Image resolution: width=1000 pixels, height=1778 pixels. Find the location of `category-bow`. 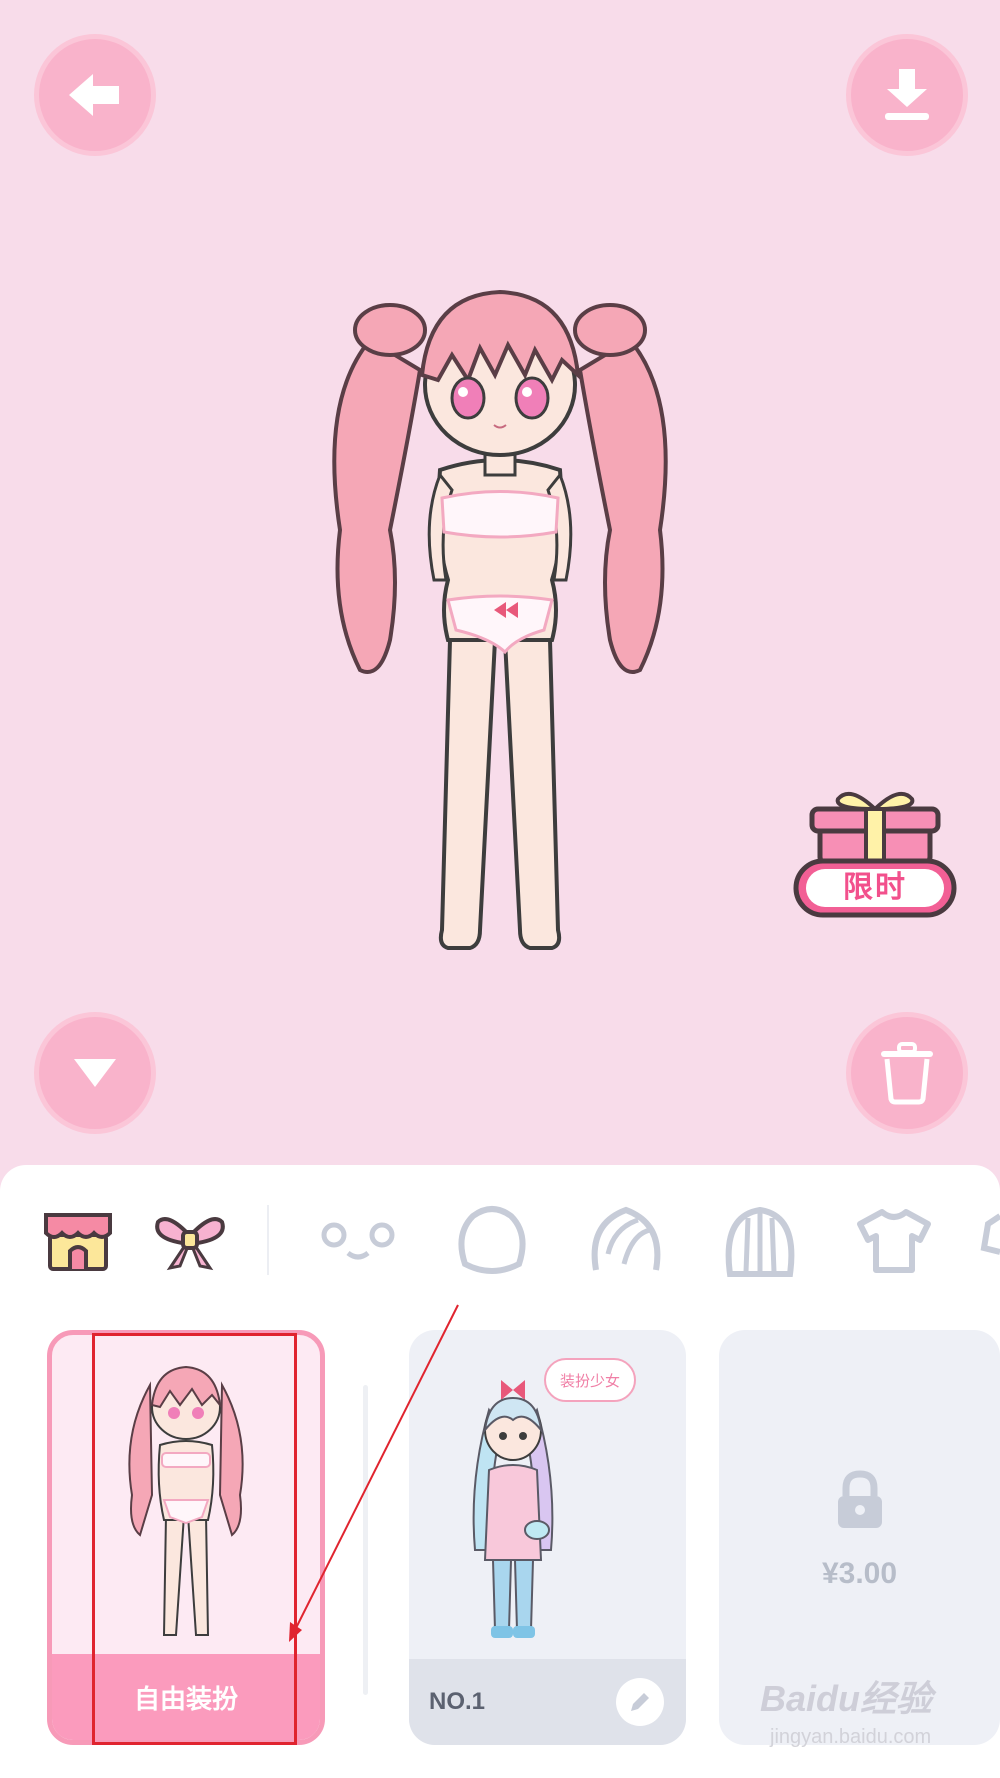

category-bow is located at coordinates (190, 1241).